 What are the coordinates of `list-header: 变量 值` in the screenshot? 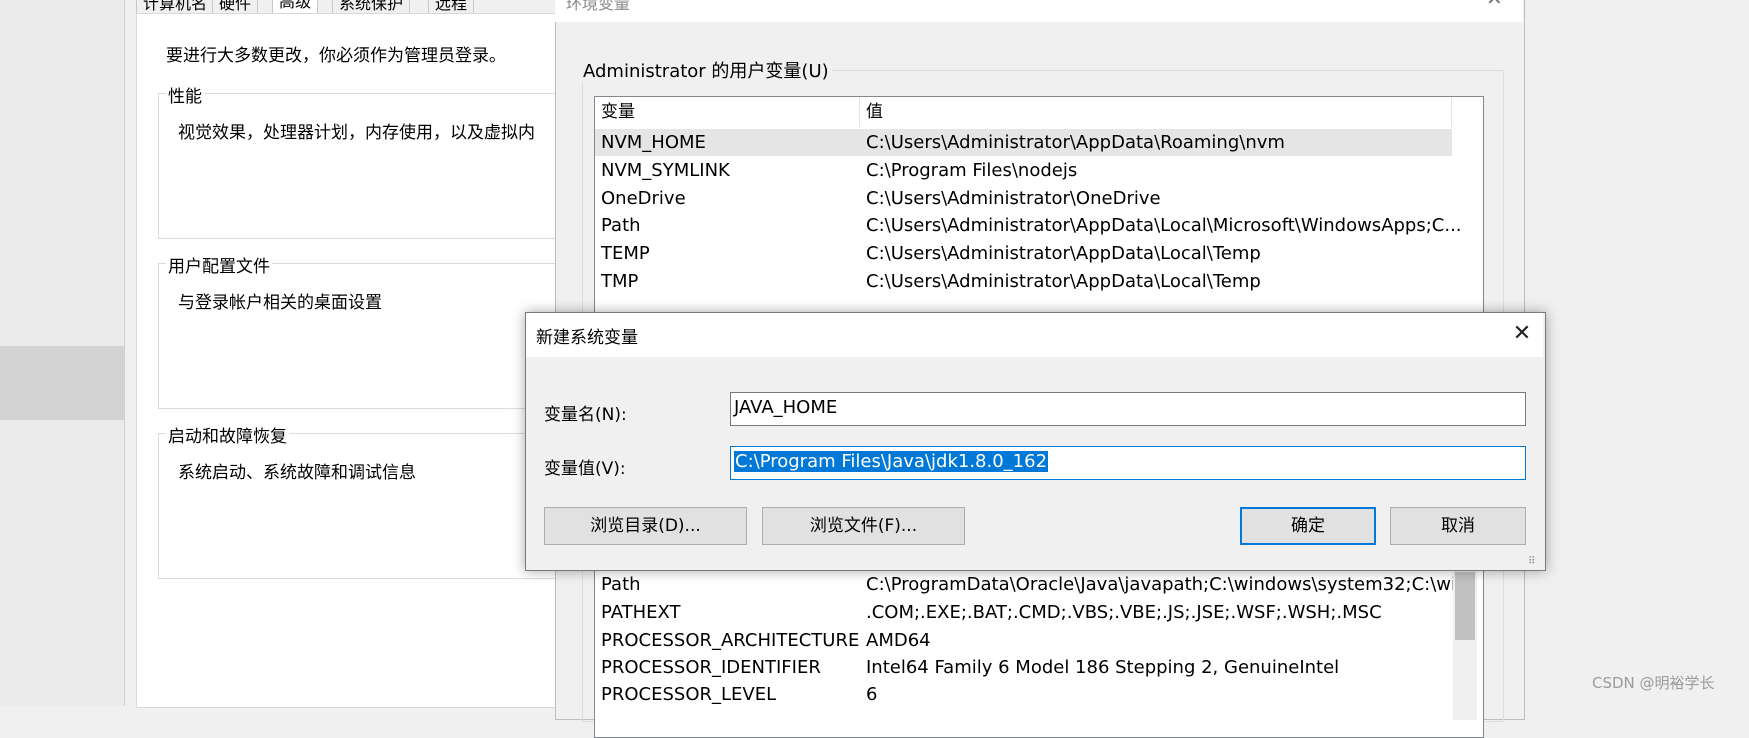 It's located at (1023, 112).